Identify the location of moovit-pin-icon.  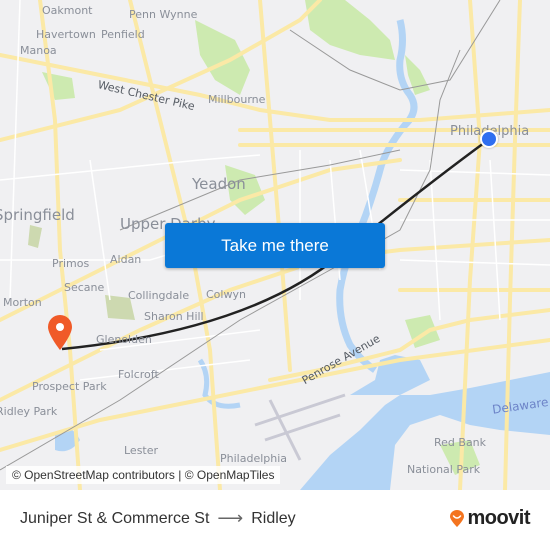
(457, 518).